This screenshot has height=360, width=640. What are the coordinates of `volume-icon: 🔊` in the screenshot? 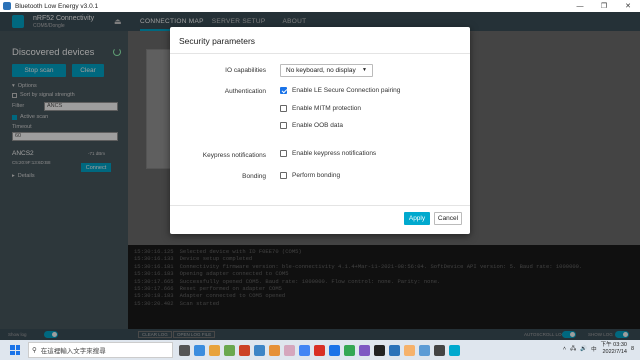 It's located at (583, 349).